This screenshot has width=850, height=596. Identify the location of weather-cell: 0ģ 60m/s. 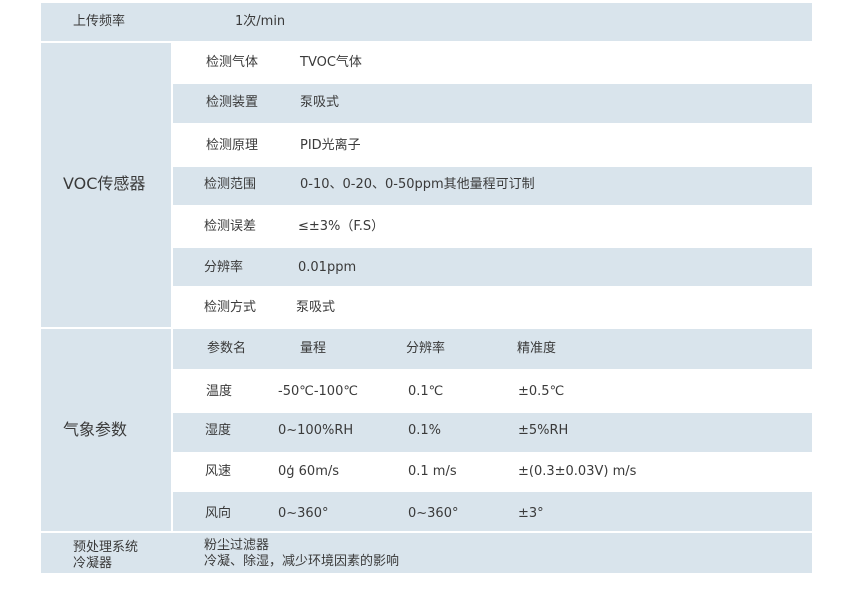
(309, 471).